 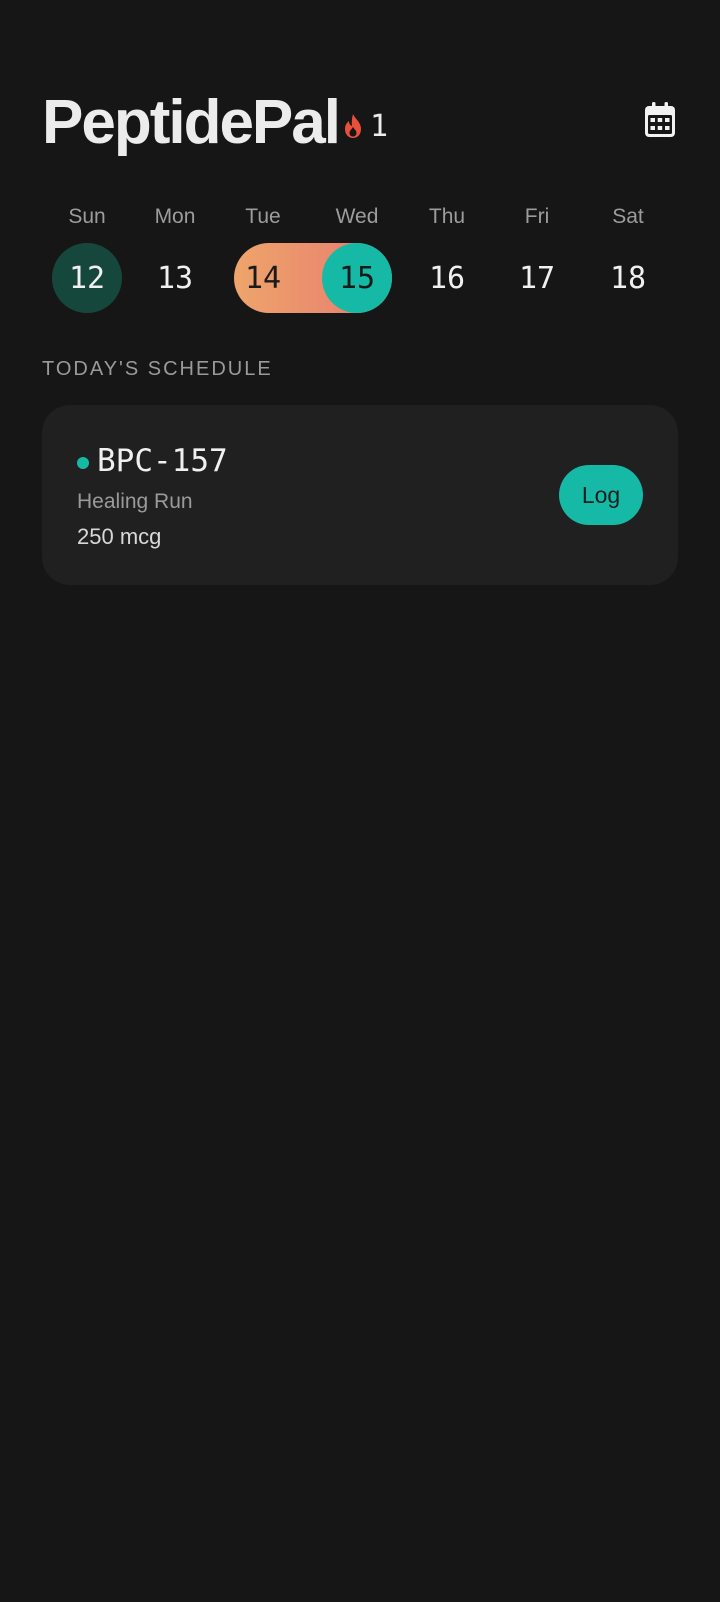 What do you see at coordinates (365, 126) in the screenshot?
I see `streak-indicator: 1` at bounding box center [365, 126].